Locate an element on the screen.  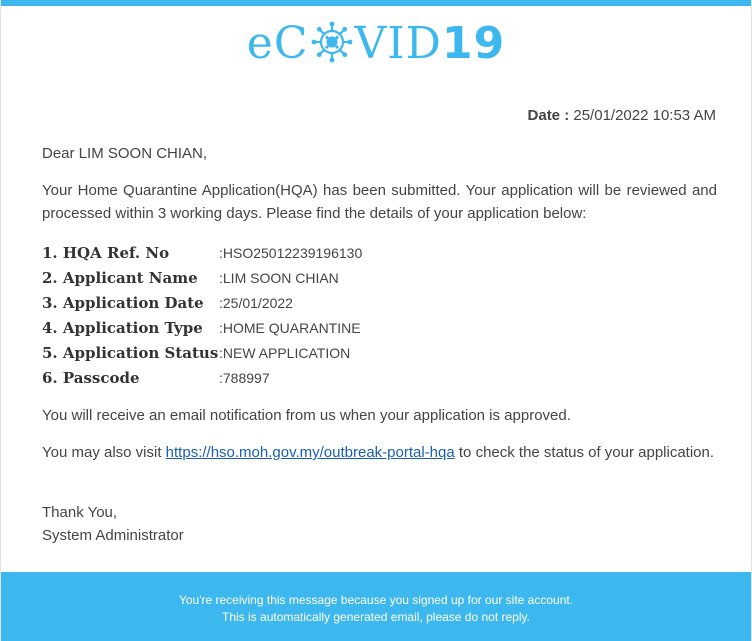
greeting: Dear LIM SOON CHIAN, is located at coordinates (125, 153).